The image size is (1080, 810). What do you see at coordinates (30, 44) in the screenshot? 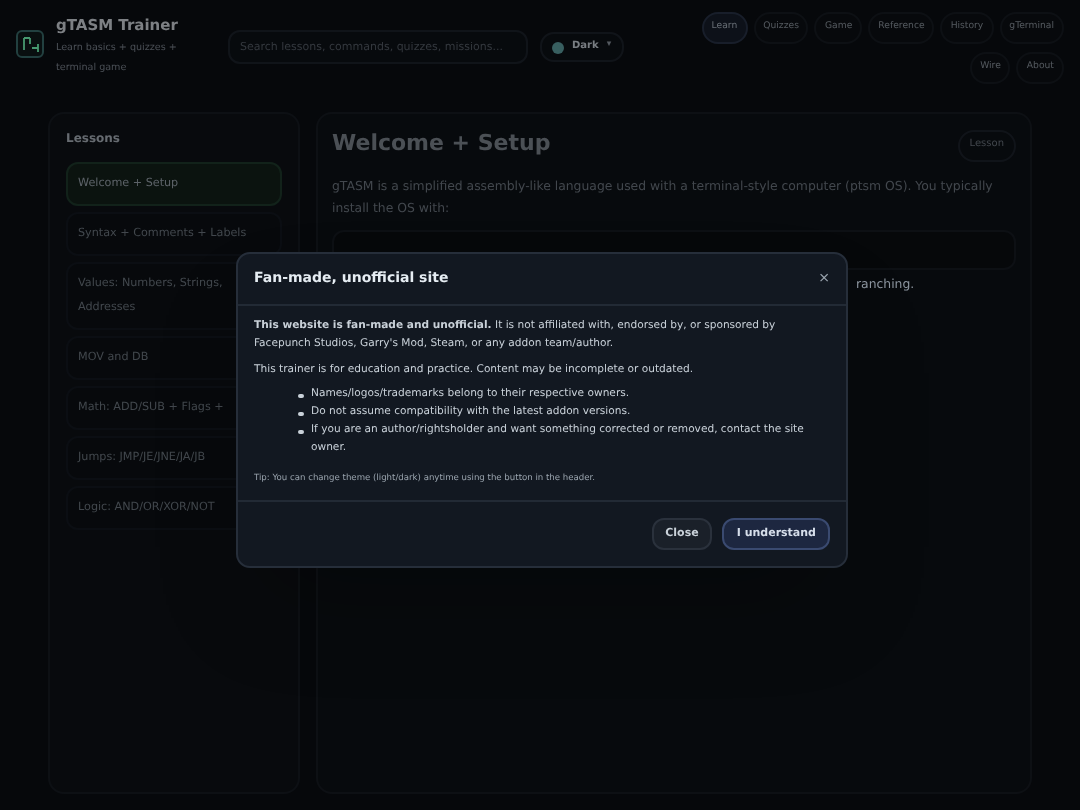
I see `logo-icon` at bounding box center [30, 44].